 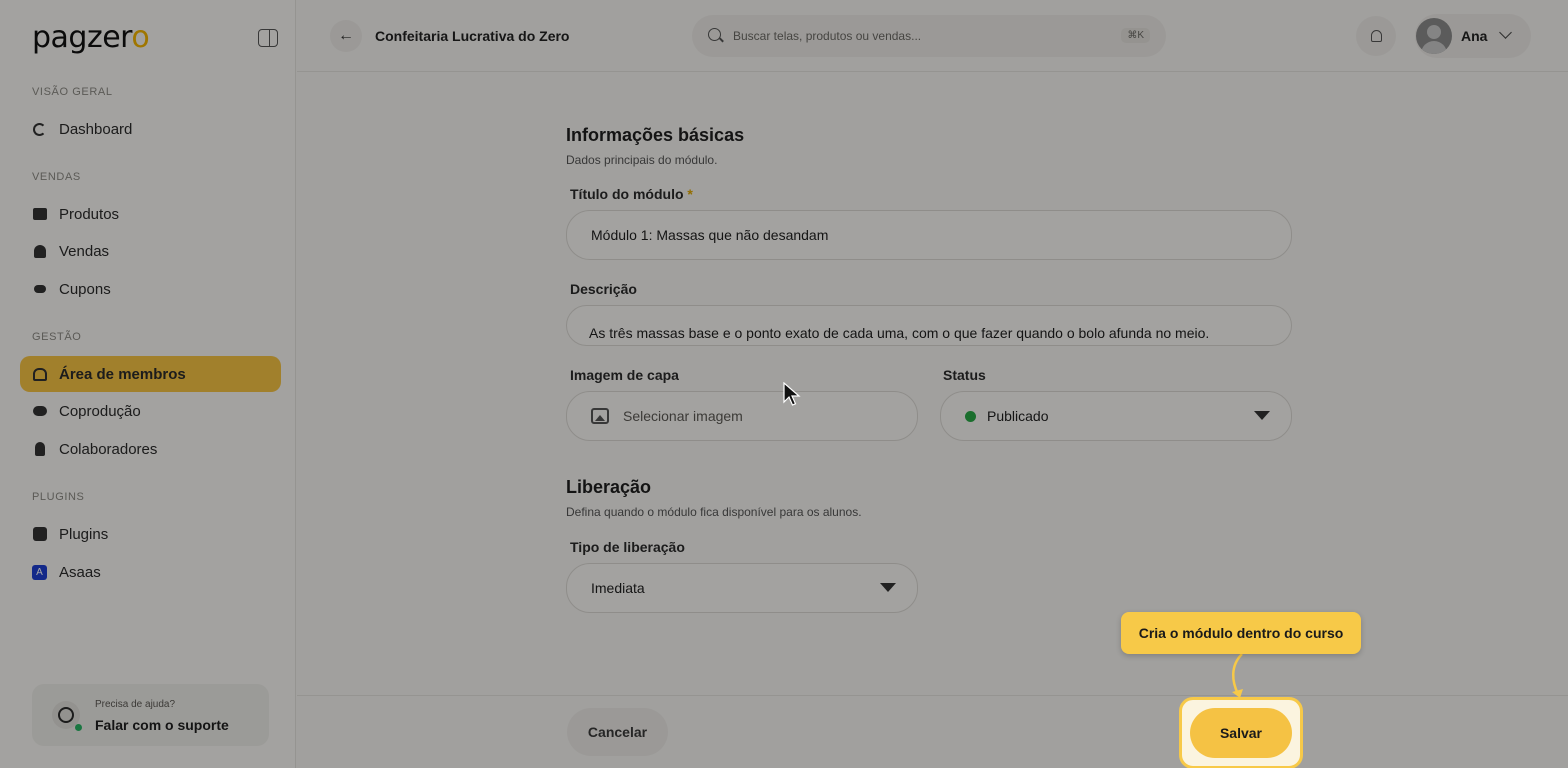 What do you see at coordinates (918, 36) in the screenshot?
I see `search-input` at bounding box center [918, 36].